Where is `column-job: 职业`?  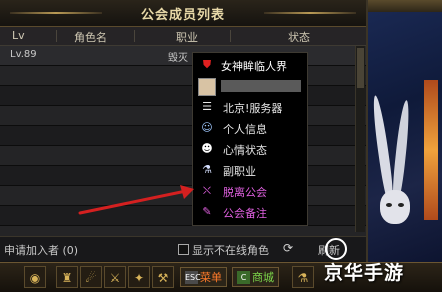 column-job: 职业 is located at coordinates (187, 37).